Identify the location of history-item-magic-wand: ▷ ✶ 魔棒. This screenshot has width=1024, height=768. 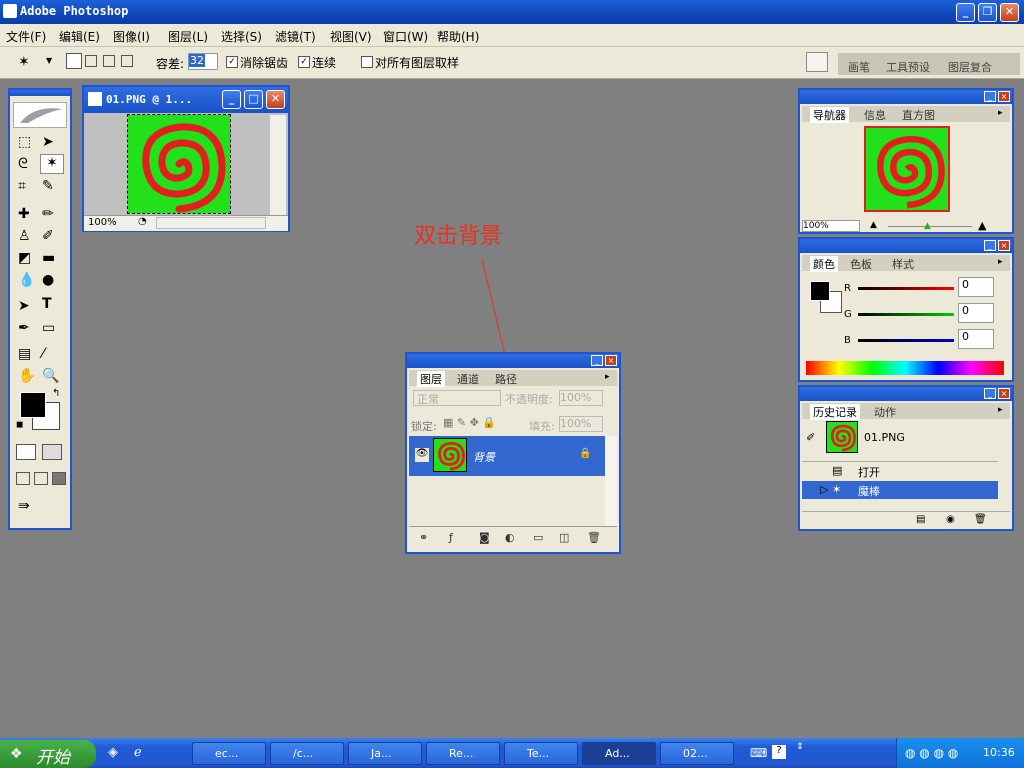
(900, 490).